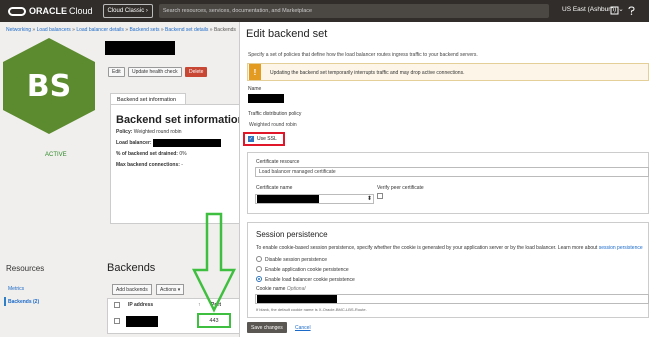  I want to click on port-cell-highlight: 443, so click(214, 320).